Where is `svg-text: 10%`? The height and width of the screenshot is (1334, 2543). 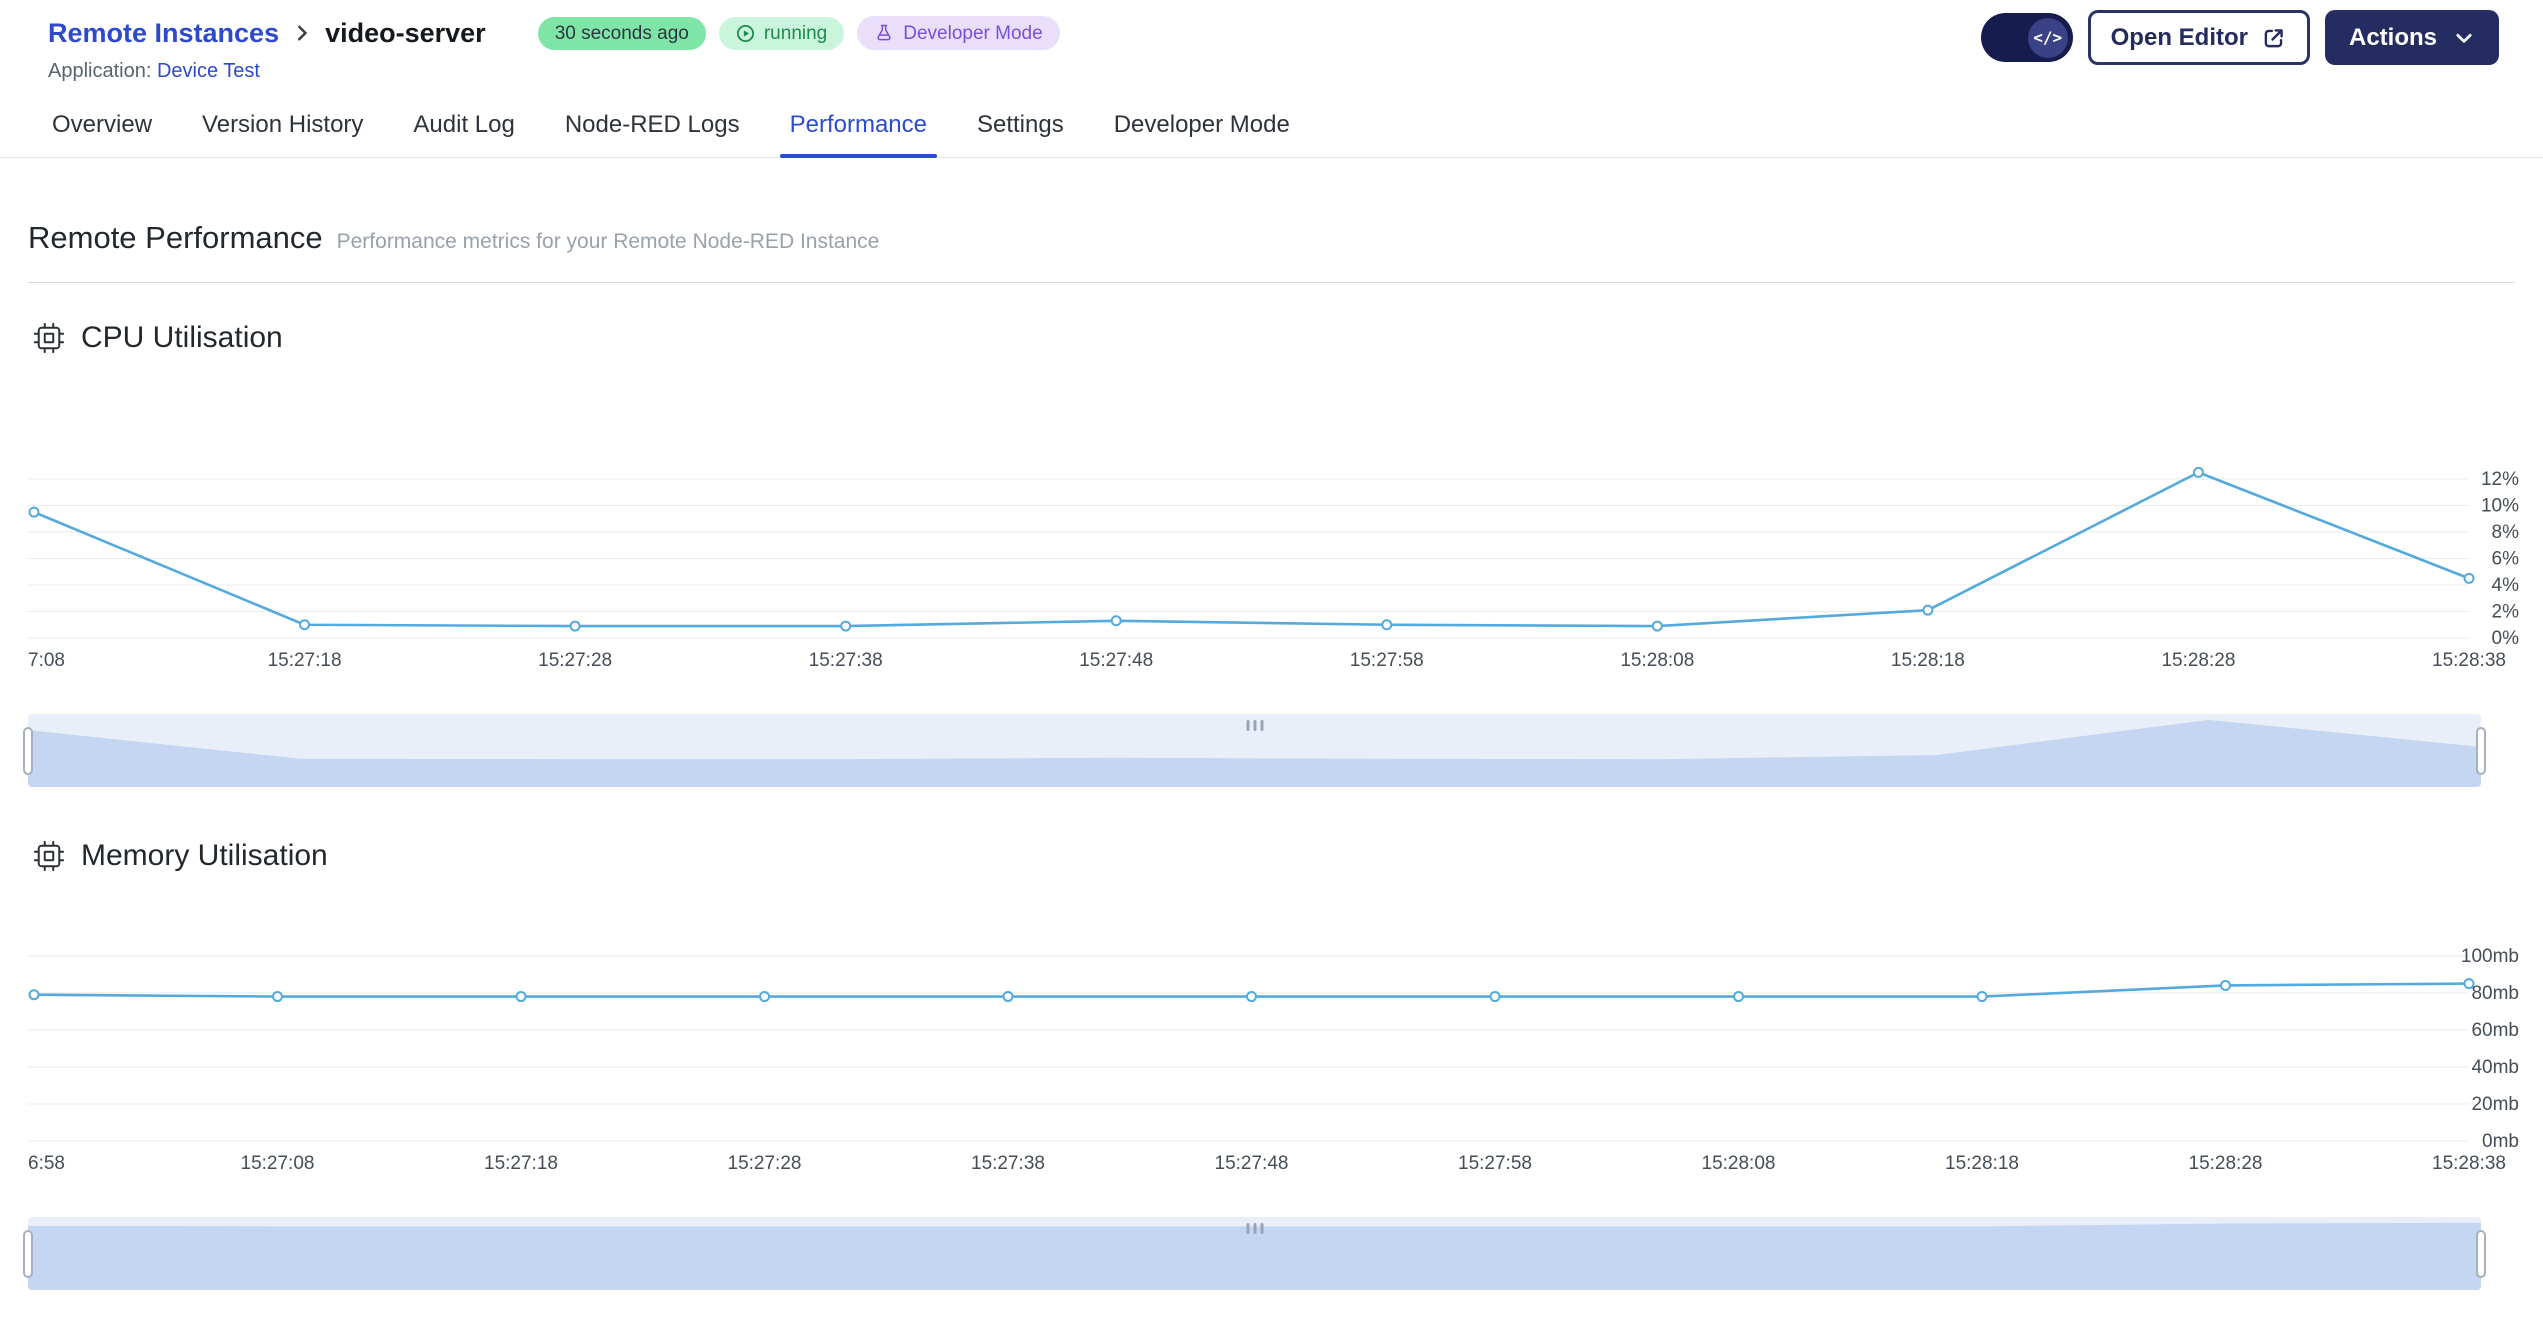 svg-text: 10% is located at coordinates (2500, 506).